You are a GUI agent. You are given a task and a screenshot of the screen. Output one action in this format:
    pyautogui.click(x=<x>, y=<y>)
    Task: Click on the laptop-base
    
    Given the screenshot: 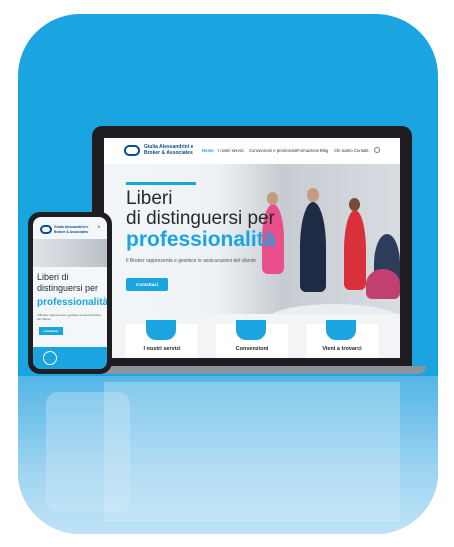 What is the action you would take?
    pyautogui.click(x=250, y=370)
    